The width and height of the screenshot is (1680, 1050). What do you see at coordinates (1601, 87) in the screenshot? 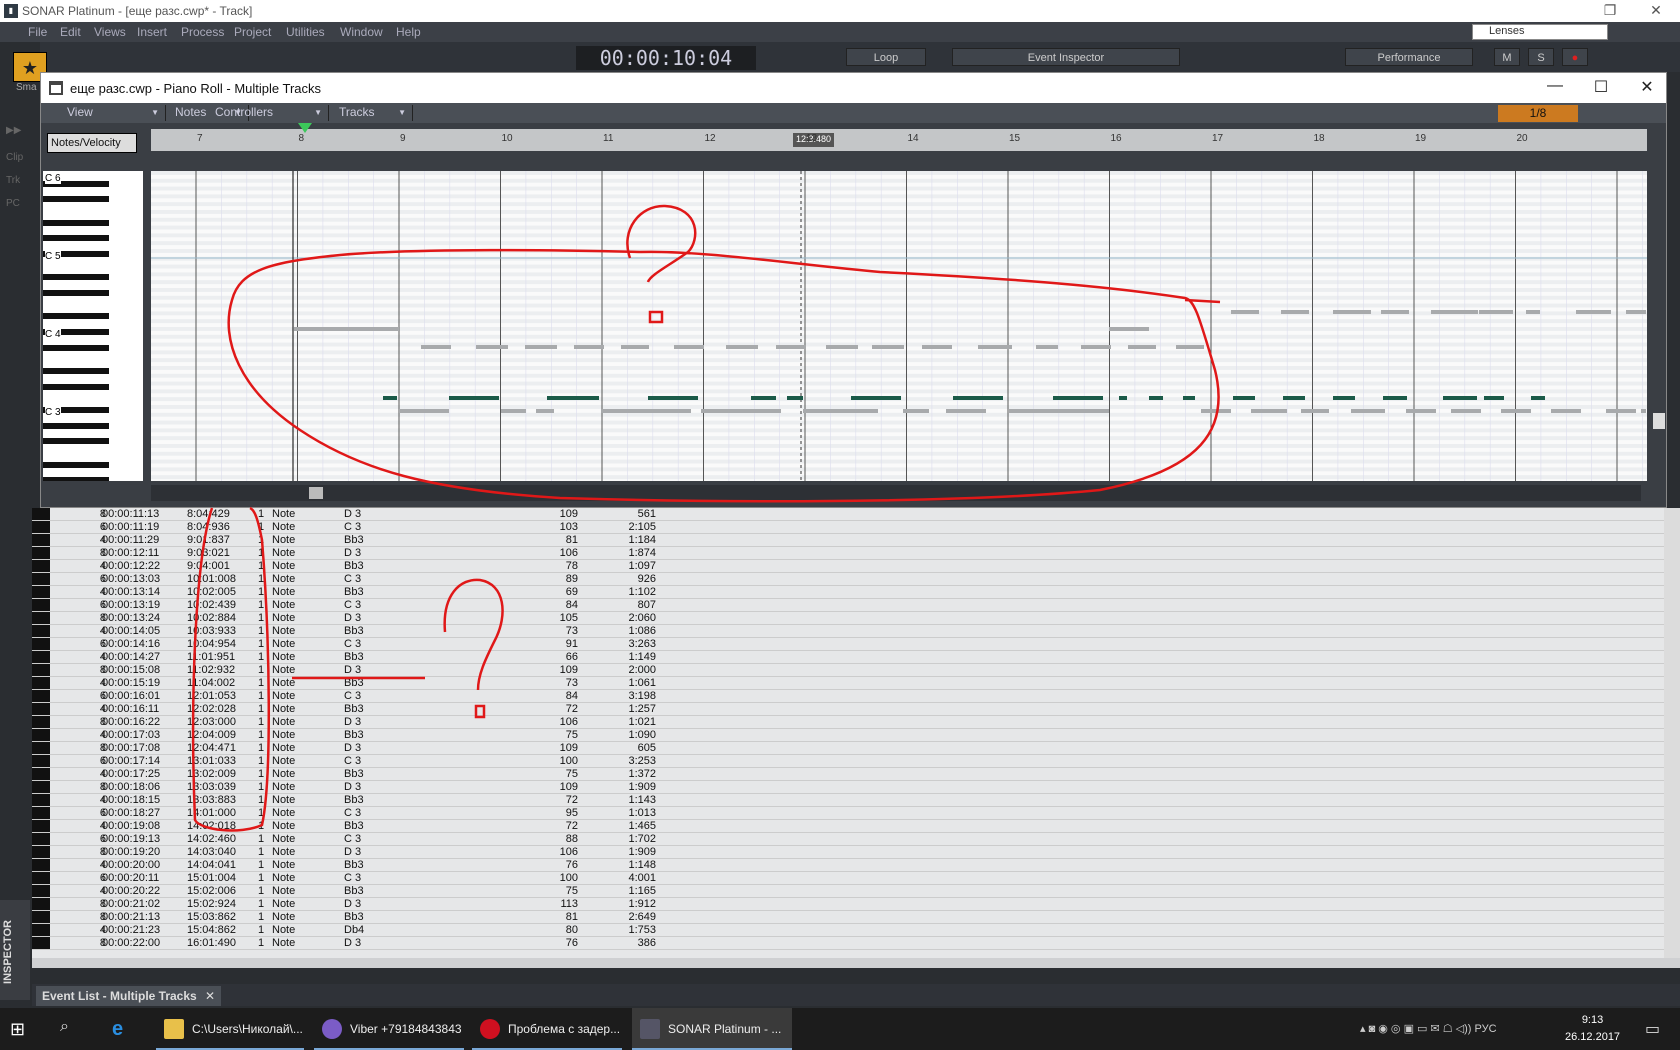
I see `maximize-icon: ☐` at bounding box center [1601, 87].